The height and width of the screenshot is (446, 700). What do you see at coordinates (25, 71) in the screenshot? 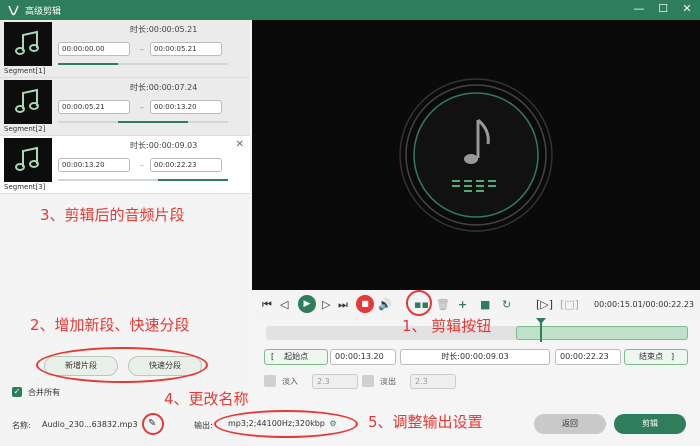
I see `segment-label: Segment[1]` at bounding box center [25, 71].